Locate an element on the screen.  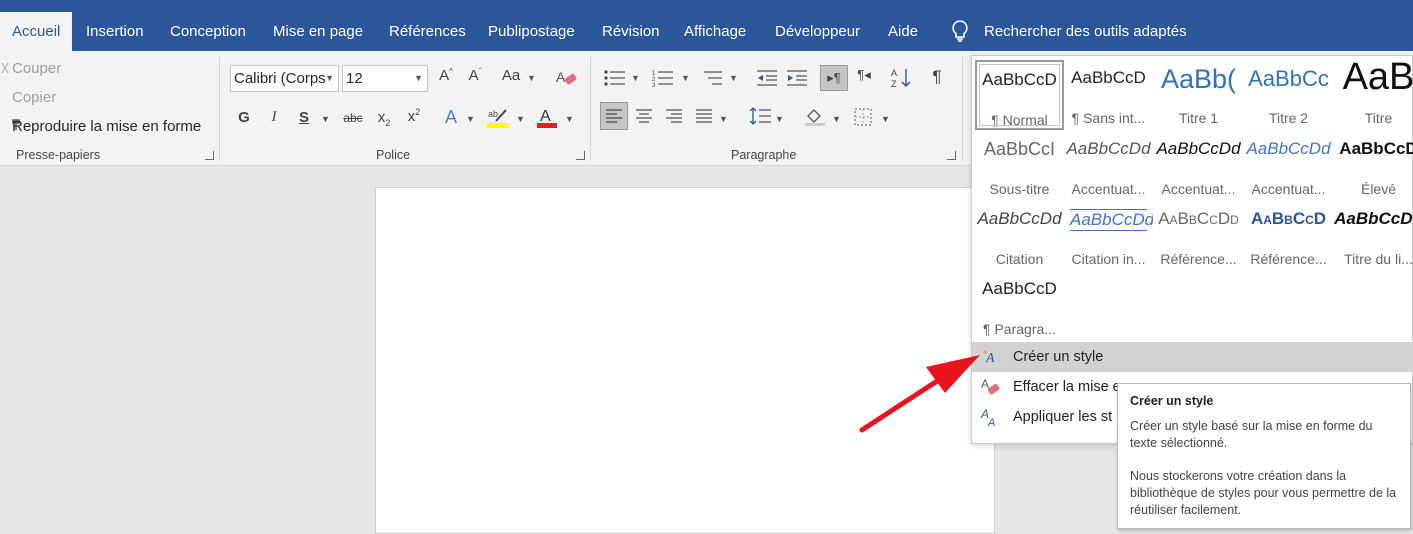
align-left-icon is located at coordinates (614, 116).